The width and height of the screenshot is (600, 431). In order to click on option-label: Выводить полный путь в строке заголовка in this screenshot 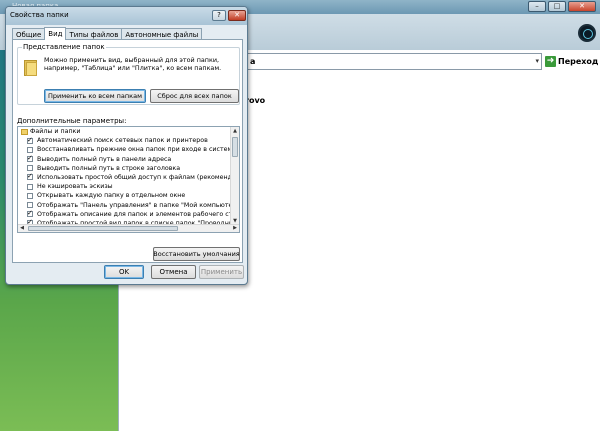, I will do `click(109, 168)`.